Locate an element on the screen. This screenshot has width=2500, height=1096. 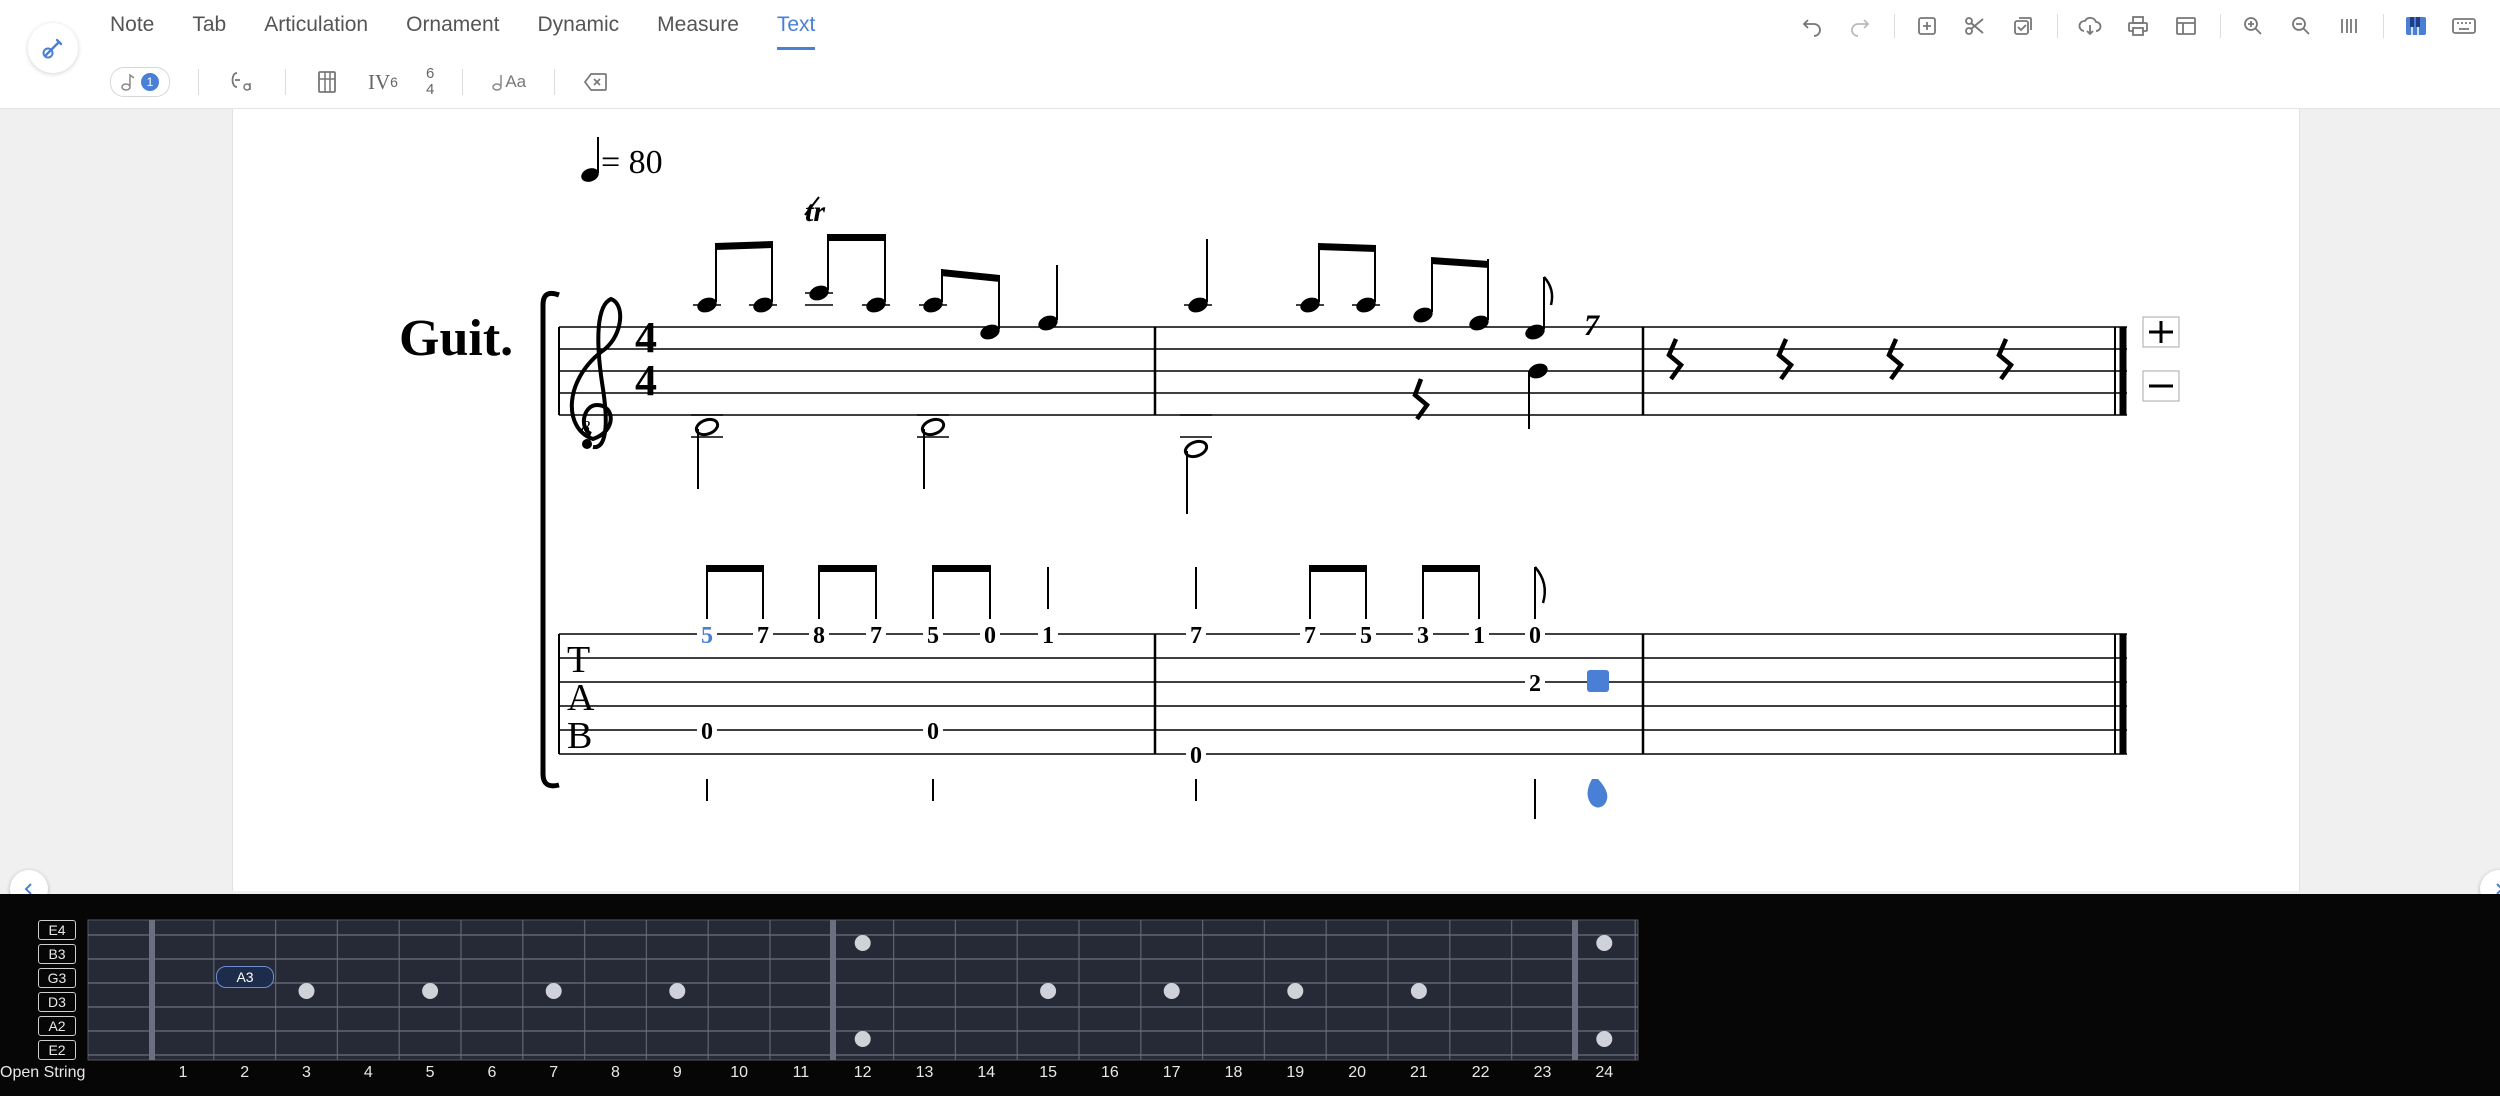
instrument-name: Guit. is located at coordinates (456, 338).